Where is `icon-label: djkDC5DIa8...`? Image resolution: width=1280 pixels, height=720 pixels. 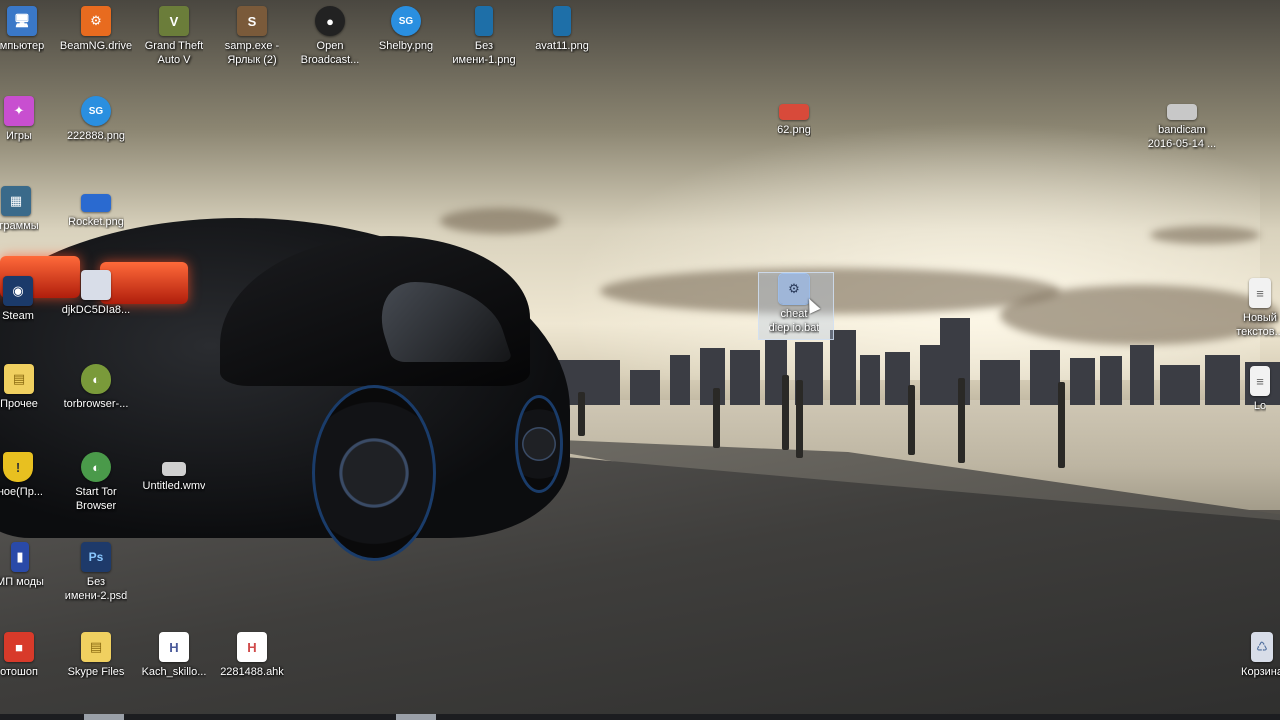 icon-label: djkDC5DIa8... is located at coordinates (96, 310).